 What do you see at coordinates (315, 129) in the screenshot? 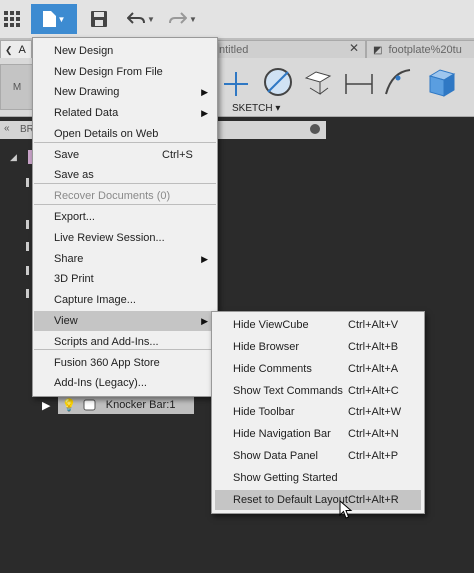
I see `collapse-icon` at bounding box center [315, 129].